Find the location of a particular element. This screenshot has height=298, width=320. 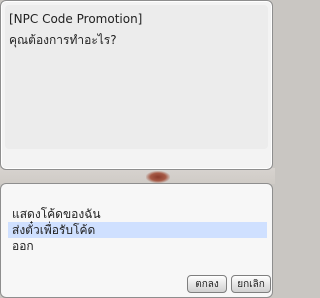

menu-options-list: แสดงโค้ดของฉัน ส่งตั๋วเพื่อรับโค้ด ออก is located at coordinates (137, 230).